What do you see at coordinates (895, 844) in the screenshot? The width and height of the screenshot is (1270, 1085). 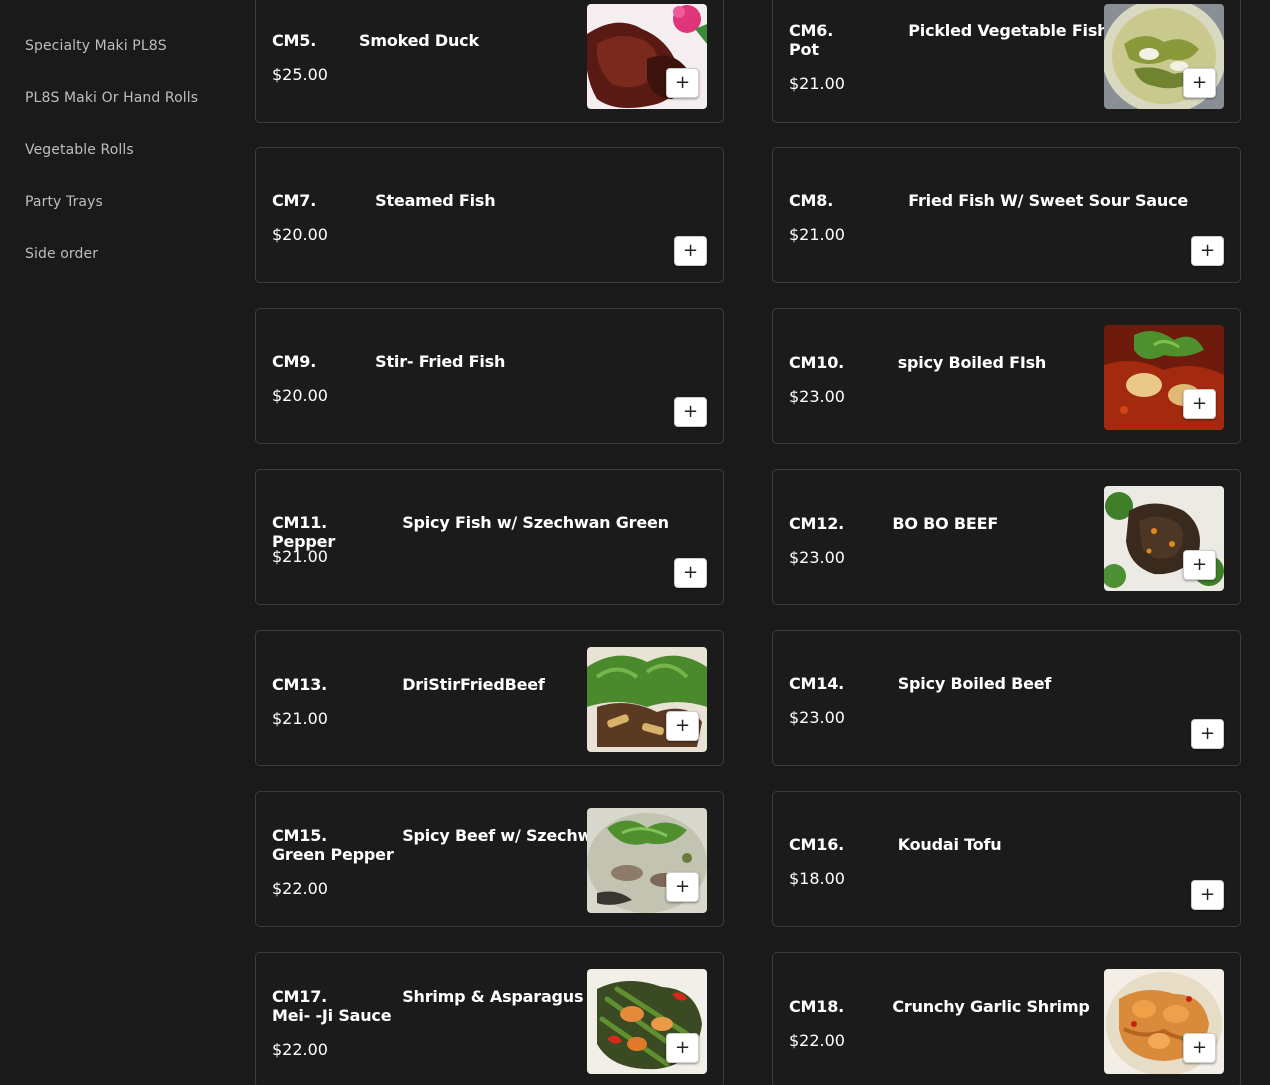 I see `menu-item-title: CM16. Koudai Tofu` at bounding box center [895, 844].